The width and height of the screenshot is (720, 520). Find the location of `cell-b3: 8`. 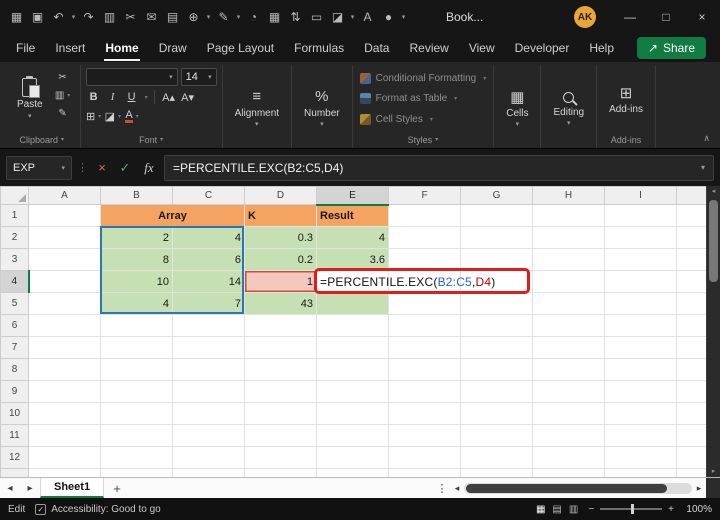

cell-b3: 8 is located at coordinates (136, 259).